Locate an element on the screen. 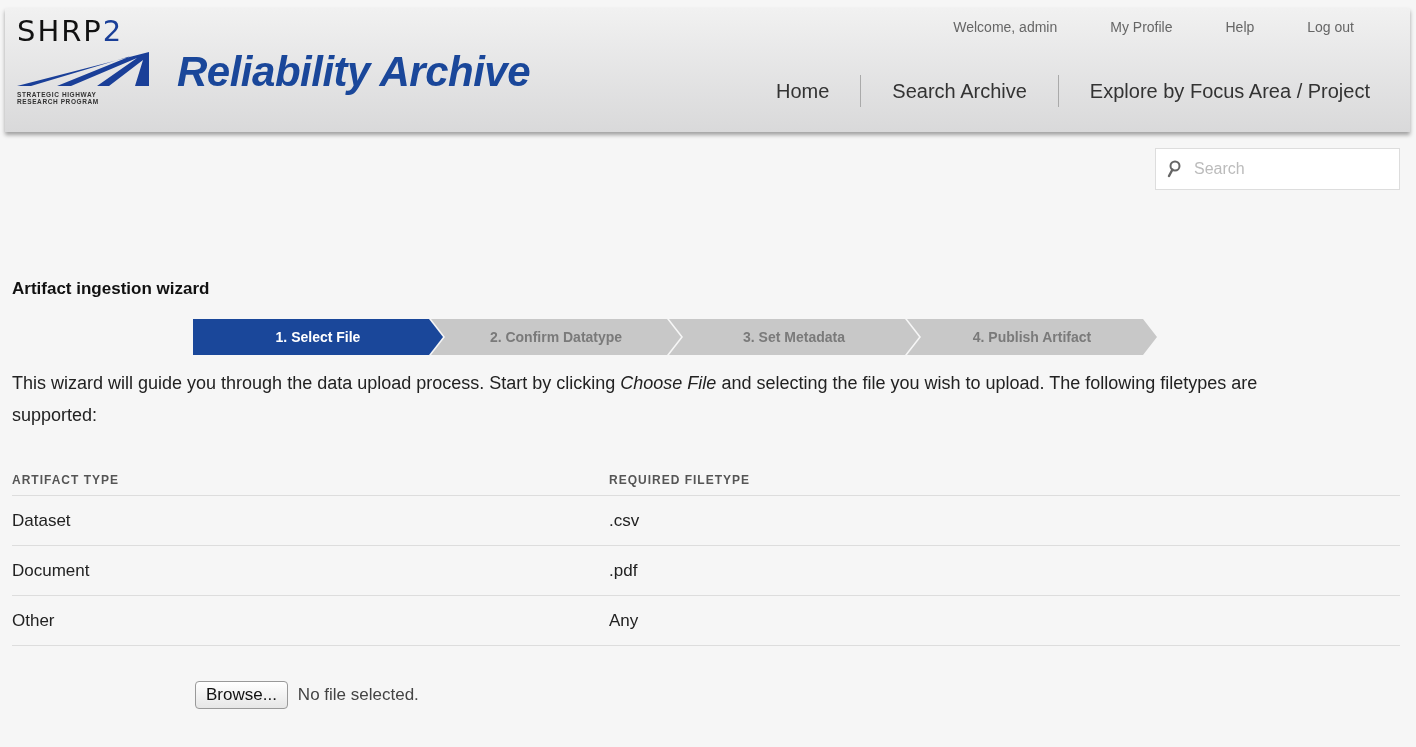  wizard-step: 1. Select File is located at coordinates (318, 337).